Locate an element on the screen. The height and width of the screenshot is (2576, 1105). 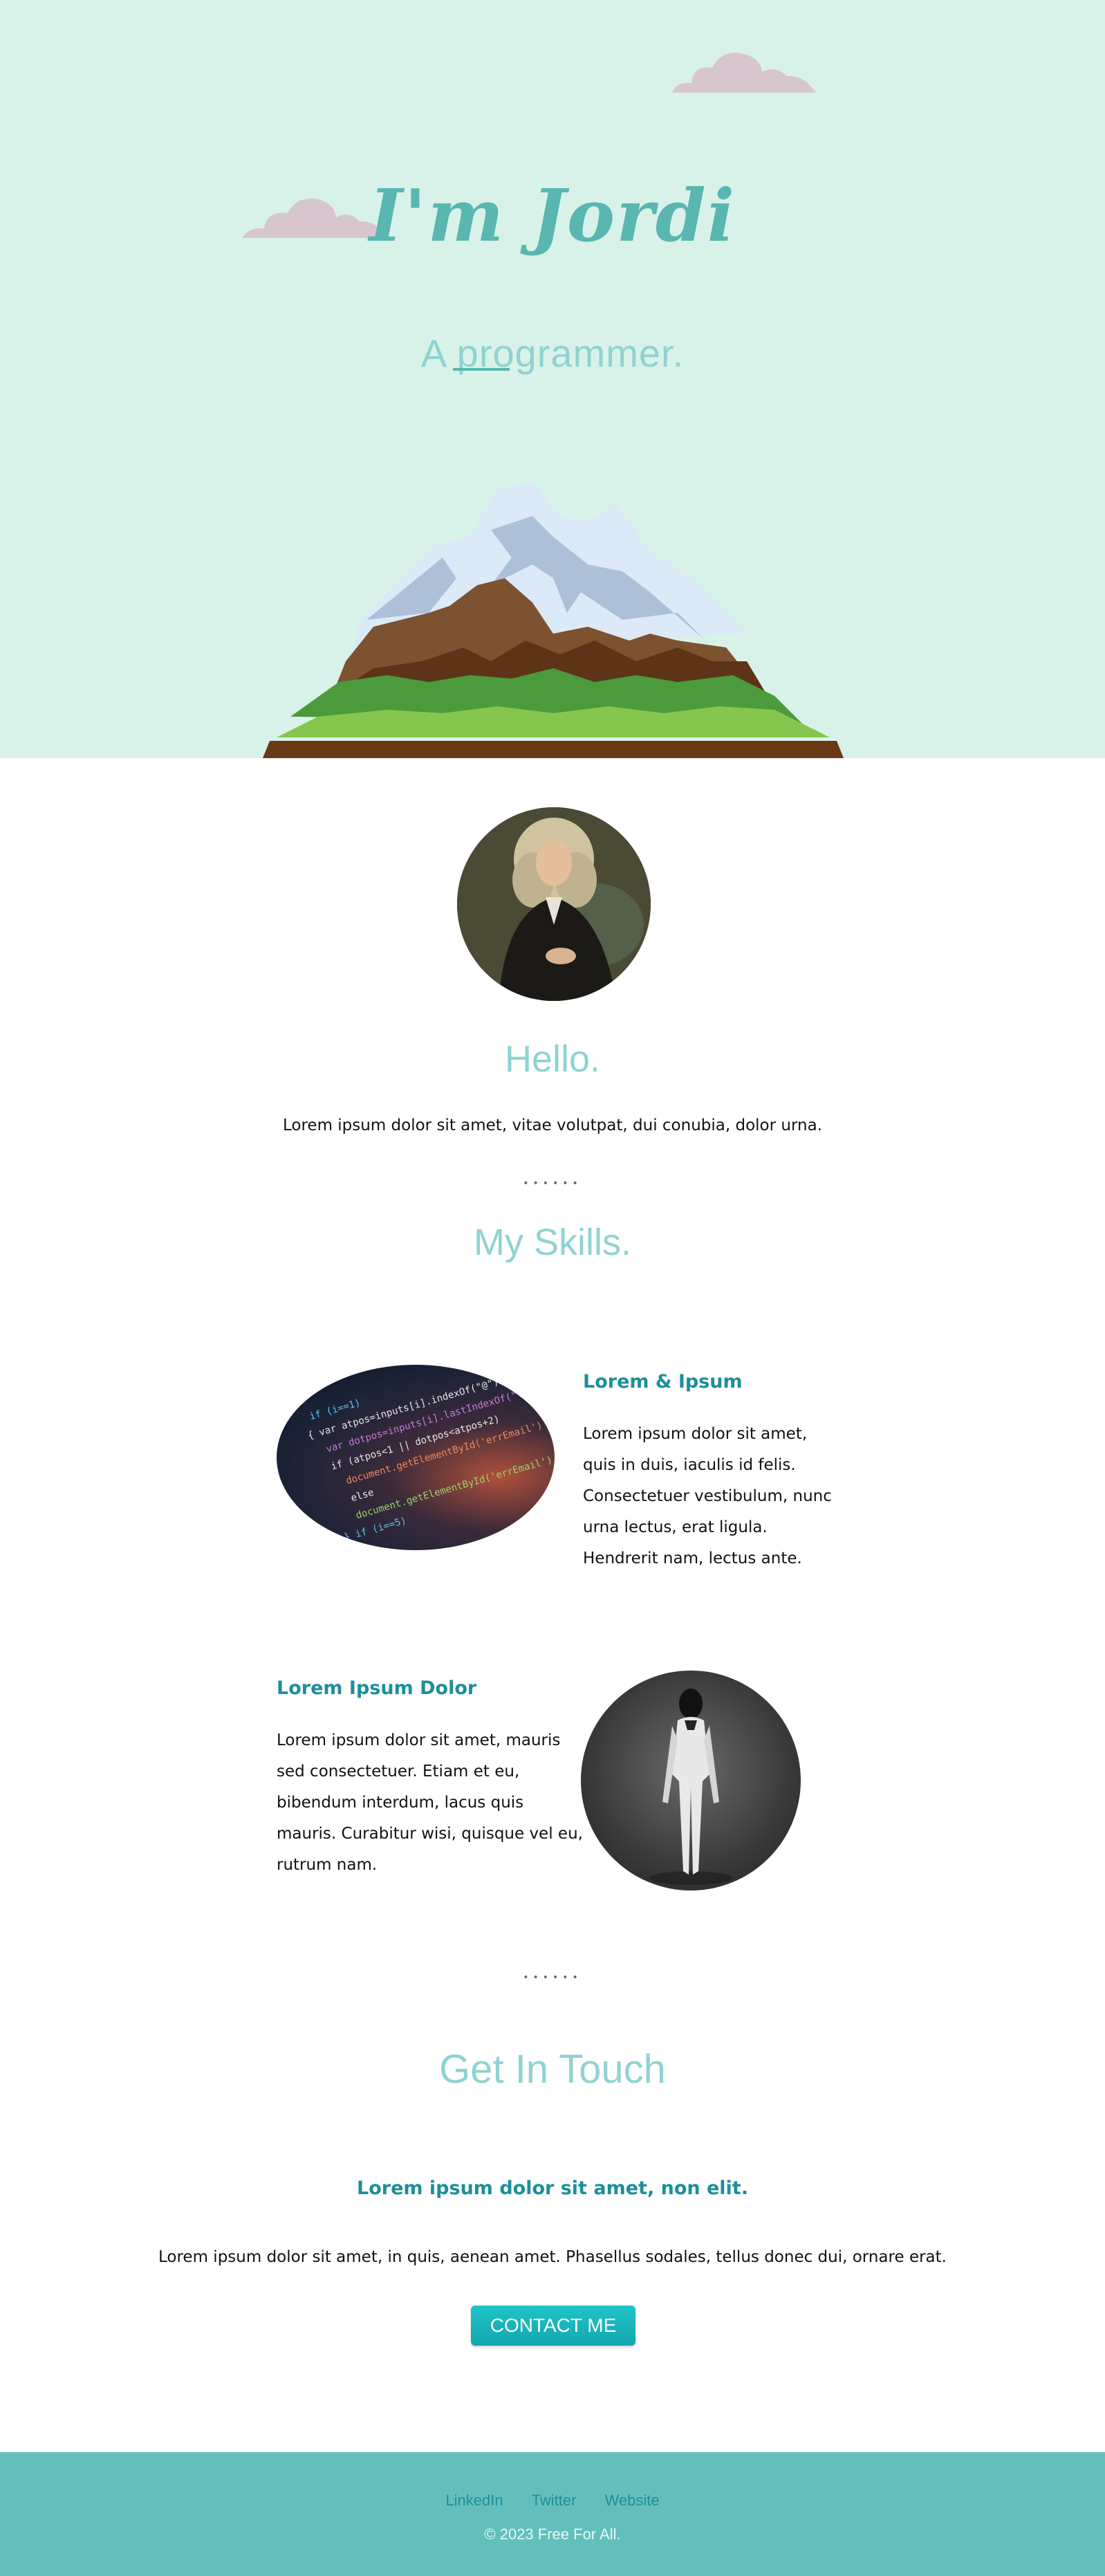
mountain-illustration is located at coordinates (553, 619).